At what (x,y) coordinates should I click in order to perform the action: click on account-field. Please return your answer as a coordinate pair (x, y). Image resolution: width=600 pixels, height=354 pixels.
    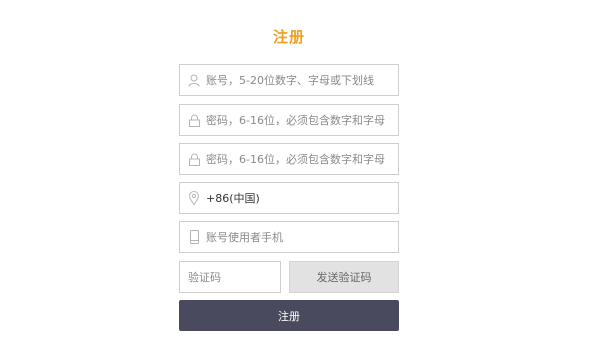
    Looking at the image, I should click on (289, 80).